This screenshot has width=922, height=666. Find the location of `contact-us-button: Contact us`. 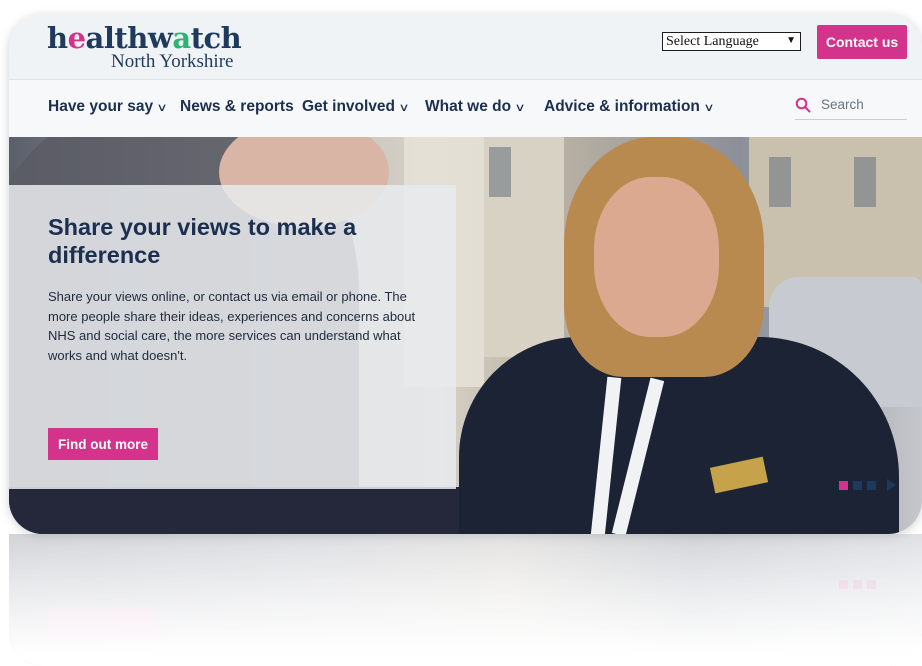

contact-us-button: Contact us is located at coordinates (862, 42).